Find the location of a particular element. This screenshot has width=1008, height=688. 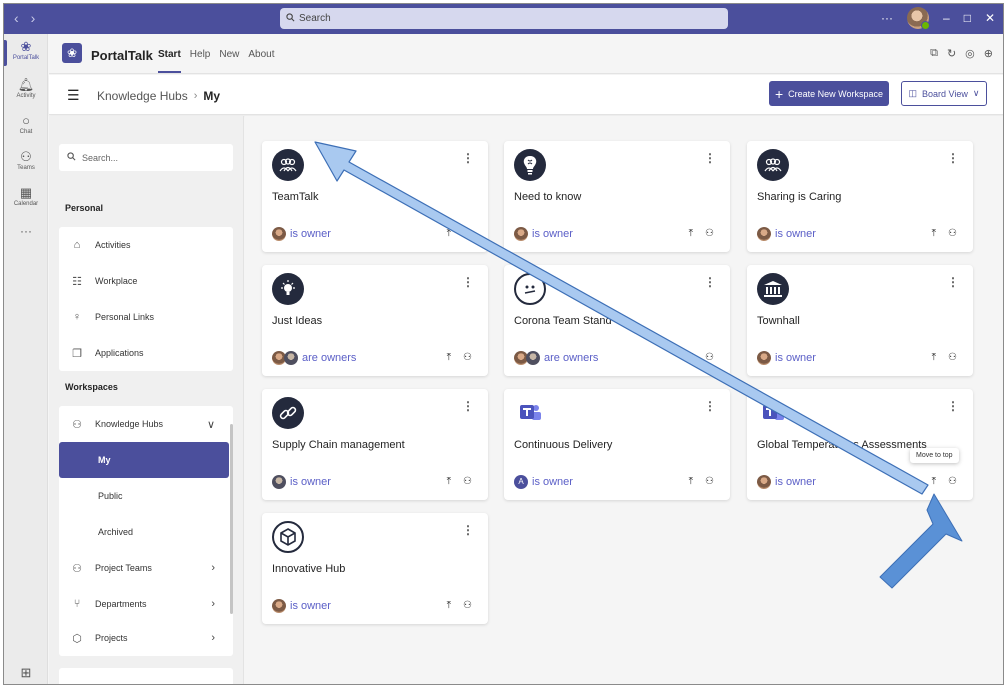

owner-label: is owner is located at coordinates (552, 234).